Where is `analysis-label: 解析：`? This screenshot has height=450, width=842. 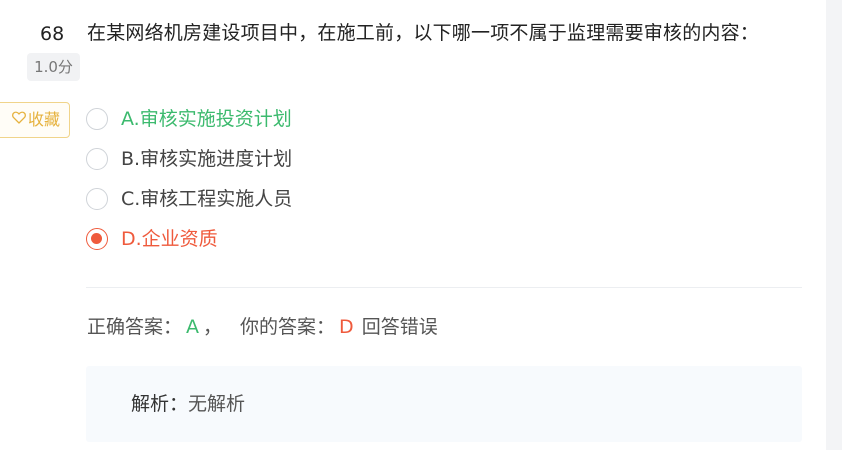
analysis-label: 解析： is located at coordinates (160, 404).